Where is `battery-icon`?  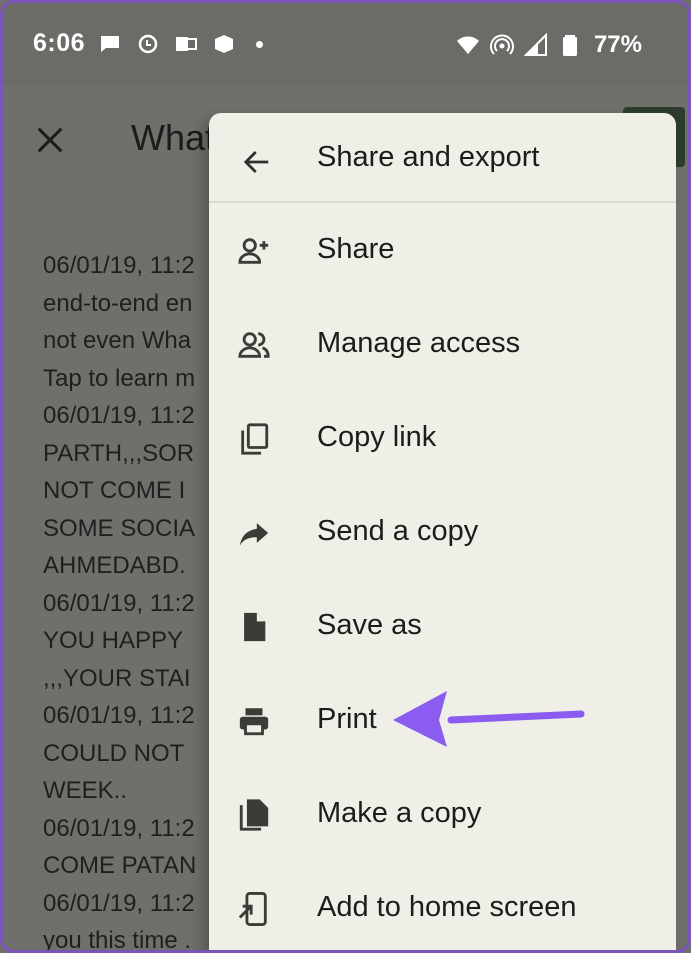 battery-icon is located at coordinates (569, 45).